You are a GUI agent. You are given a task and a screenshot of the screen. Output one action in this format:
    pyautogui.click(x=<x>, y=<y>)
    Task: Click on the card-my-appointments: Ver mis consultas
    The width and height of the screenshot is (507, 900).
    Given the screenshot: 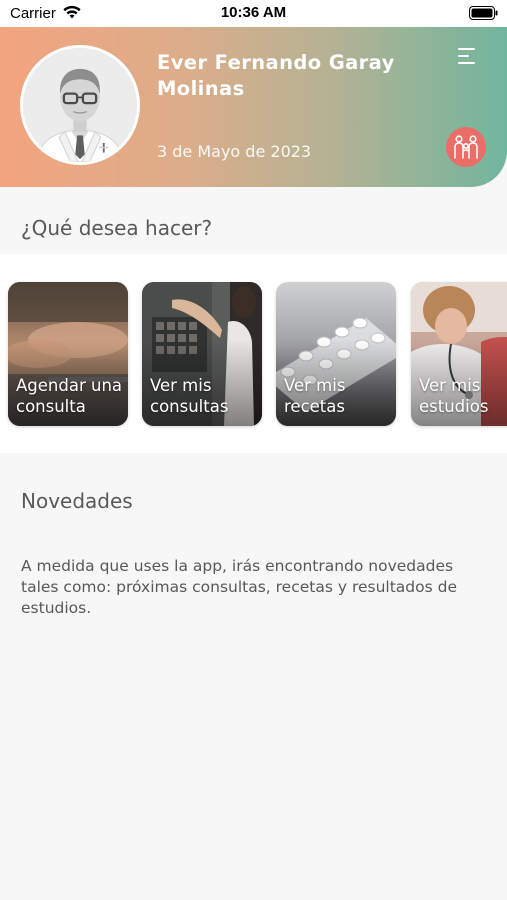 What is the action you would take?
    pyautogui.click(x=202, y=354)
    